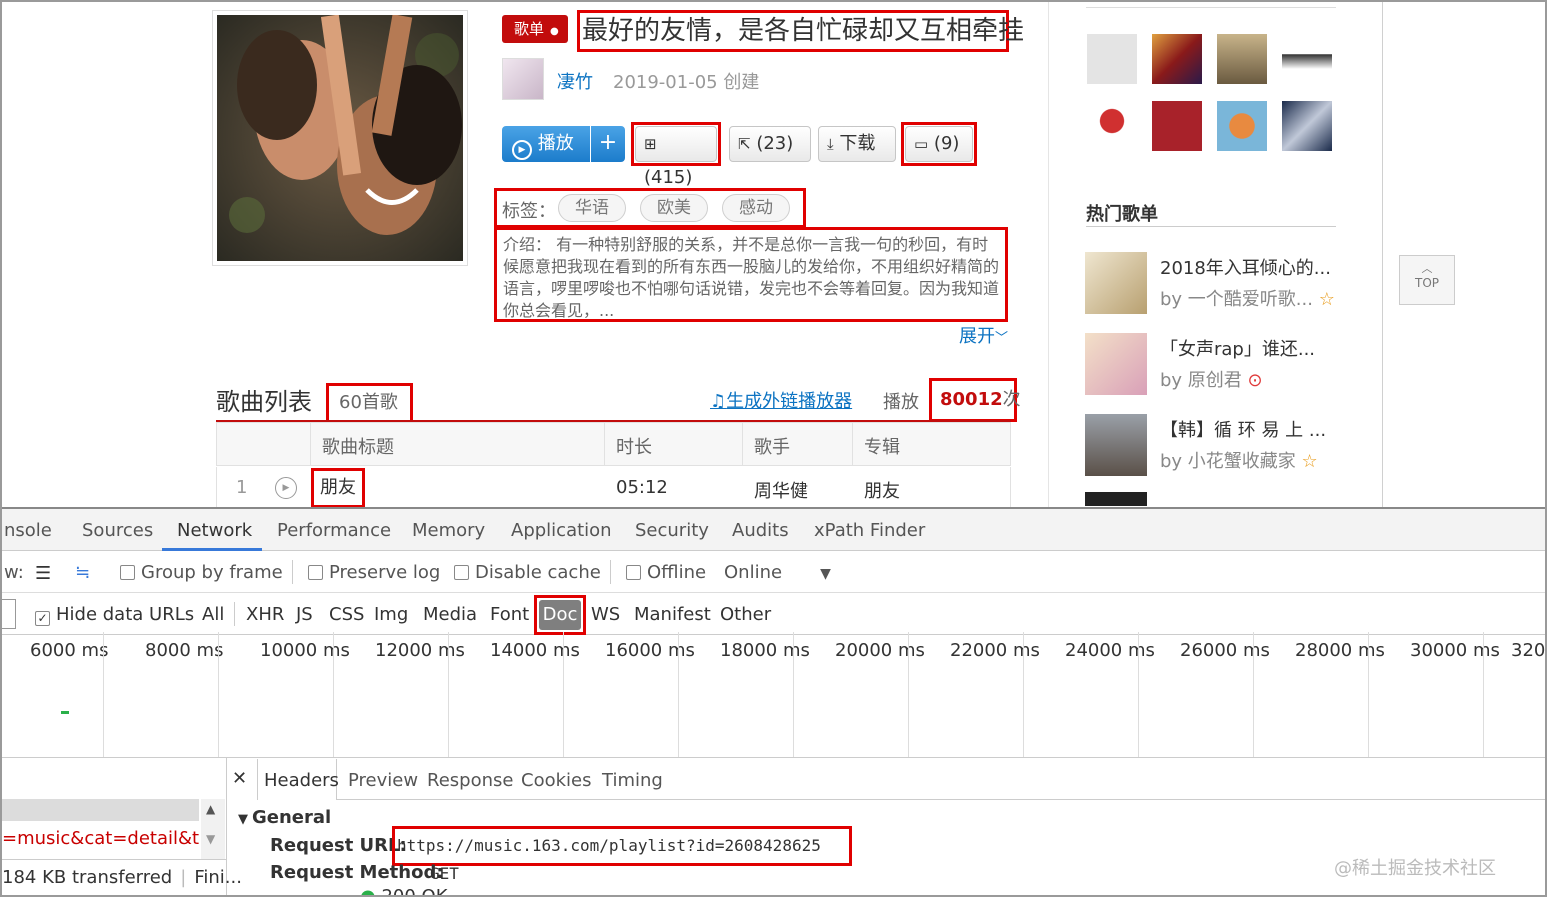 This screenshot has height=897, width=1547. What do you see at coordinates (718, 401) in the screenshot?
I see `music-note-icon: ♫` at bounding box center [718, 401].